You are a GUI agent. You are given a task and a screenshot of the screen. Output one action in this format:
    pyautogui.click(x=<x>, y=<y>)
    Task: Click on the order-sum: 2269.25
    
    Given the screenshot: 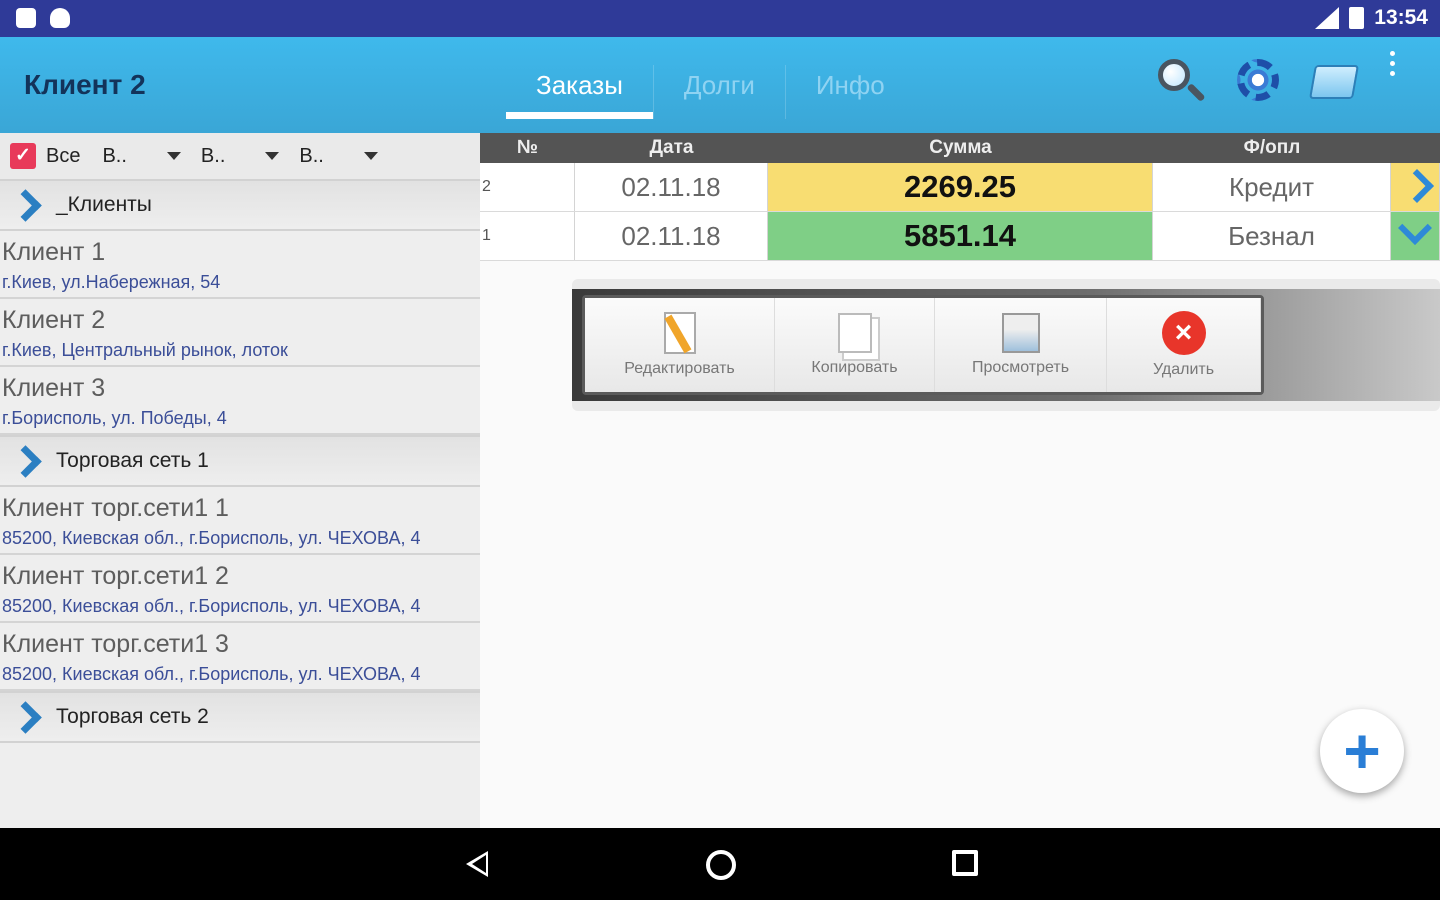 What is the action you would take?
    pyautogui.click(x=960, y=187)
    